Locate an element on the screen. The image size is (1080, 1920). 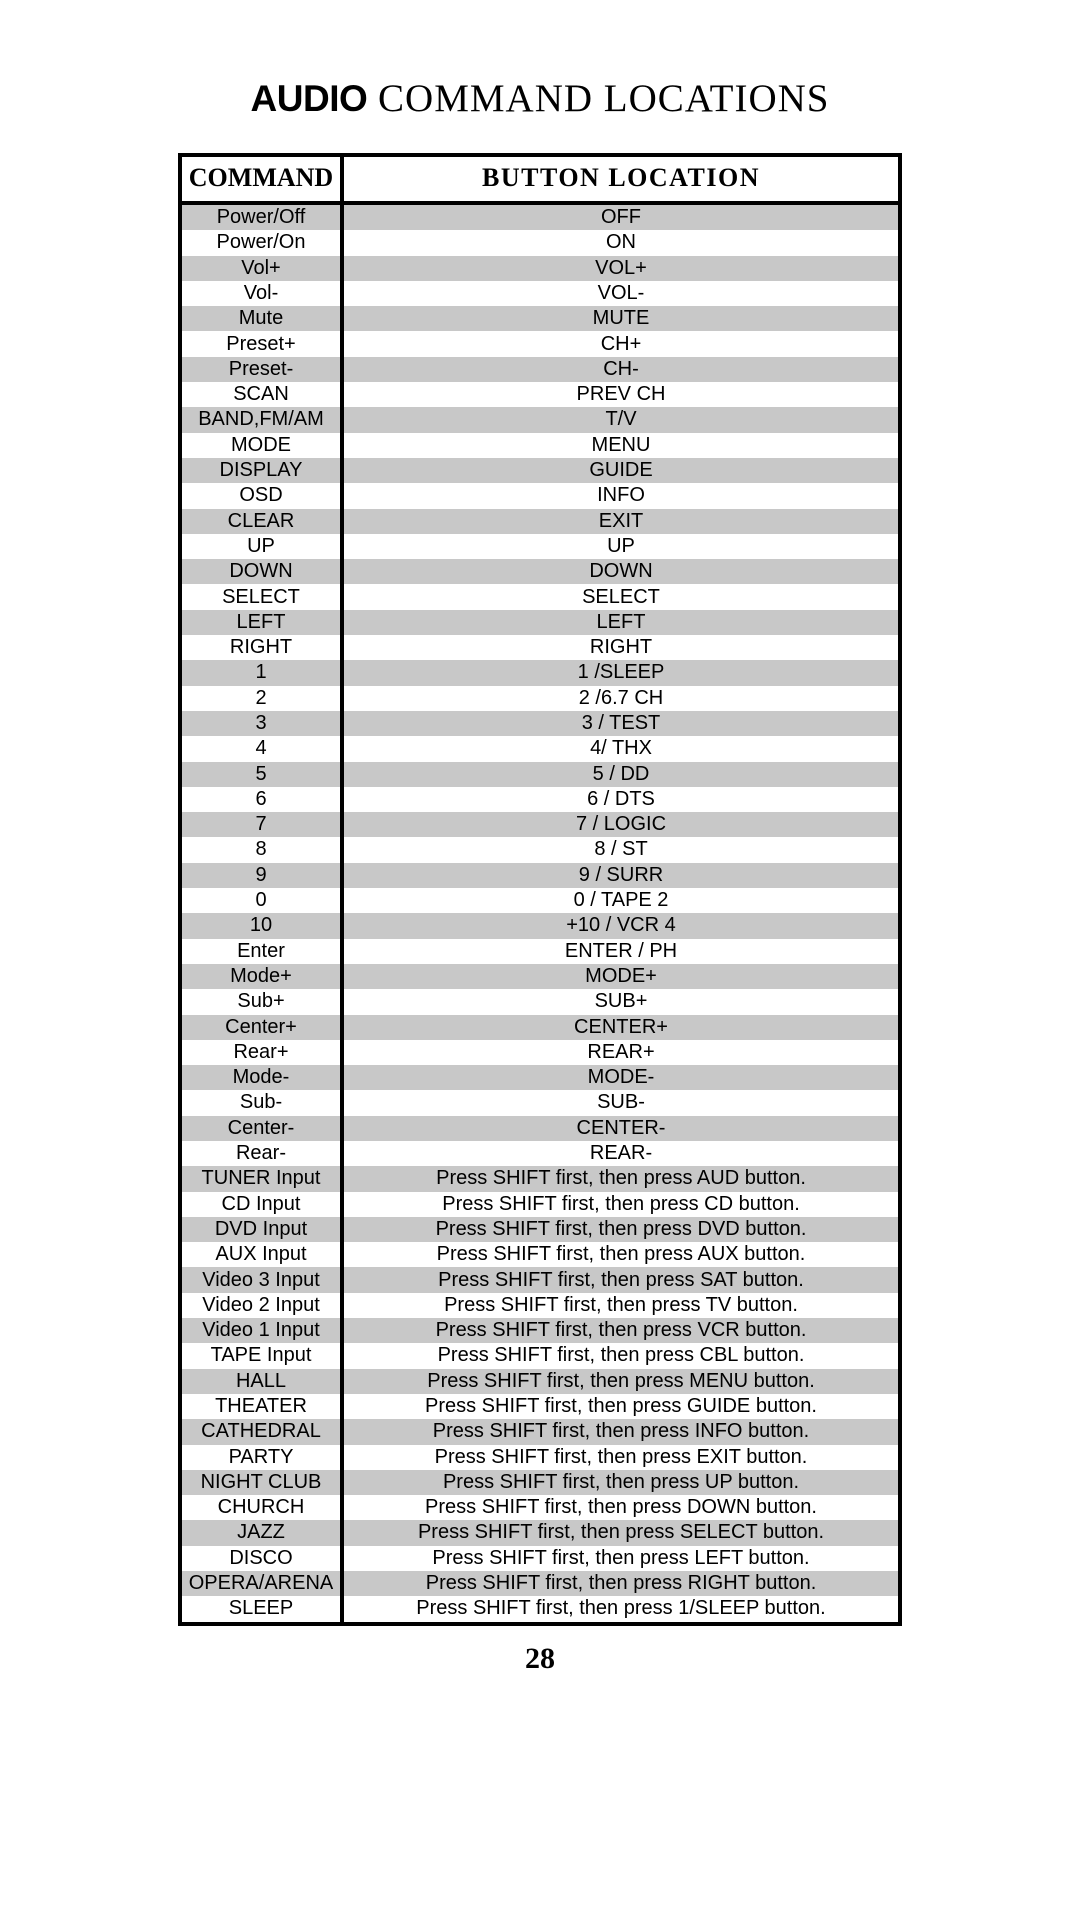
cell-button-location: OFF is located at coordinates (620, 217).